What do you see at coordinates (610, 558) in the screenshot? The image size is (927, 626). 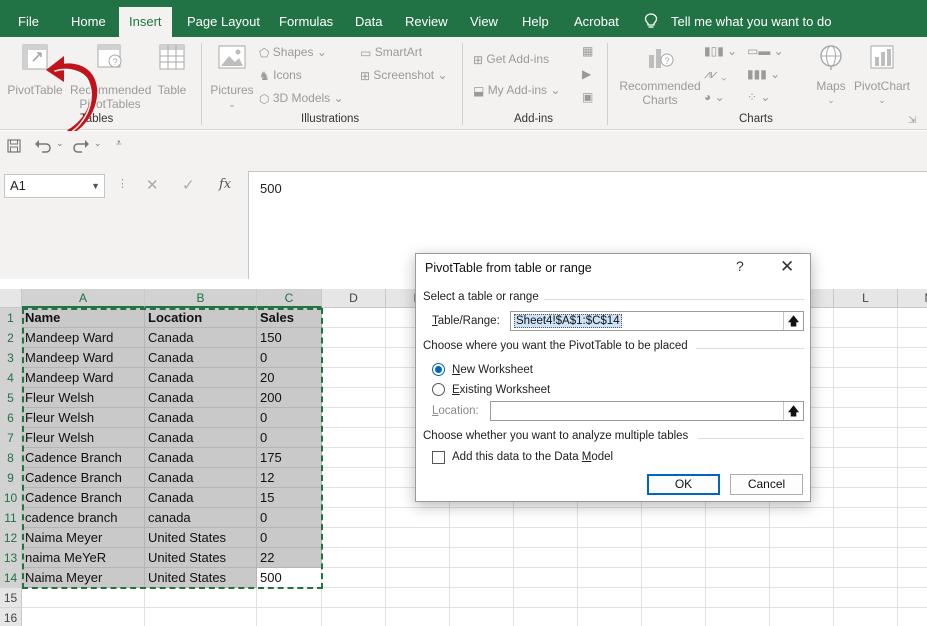 I see `cell-h13` at bounding box center [610, 558].